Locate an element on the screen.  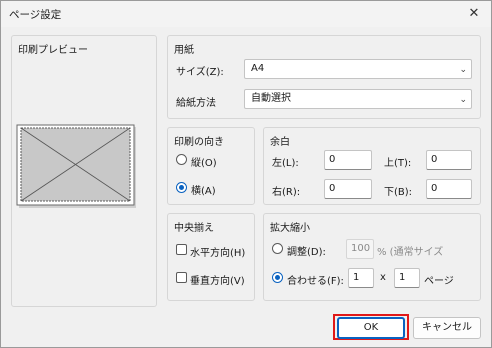
margin-top-input: 0 is located at coordinates (449, 160).